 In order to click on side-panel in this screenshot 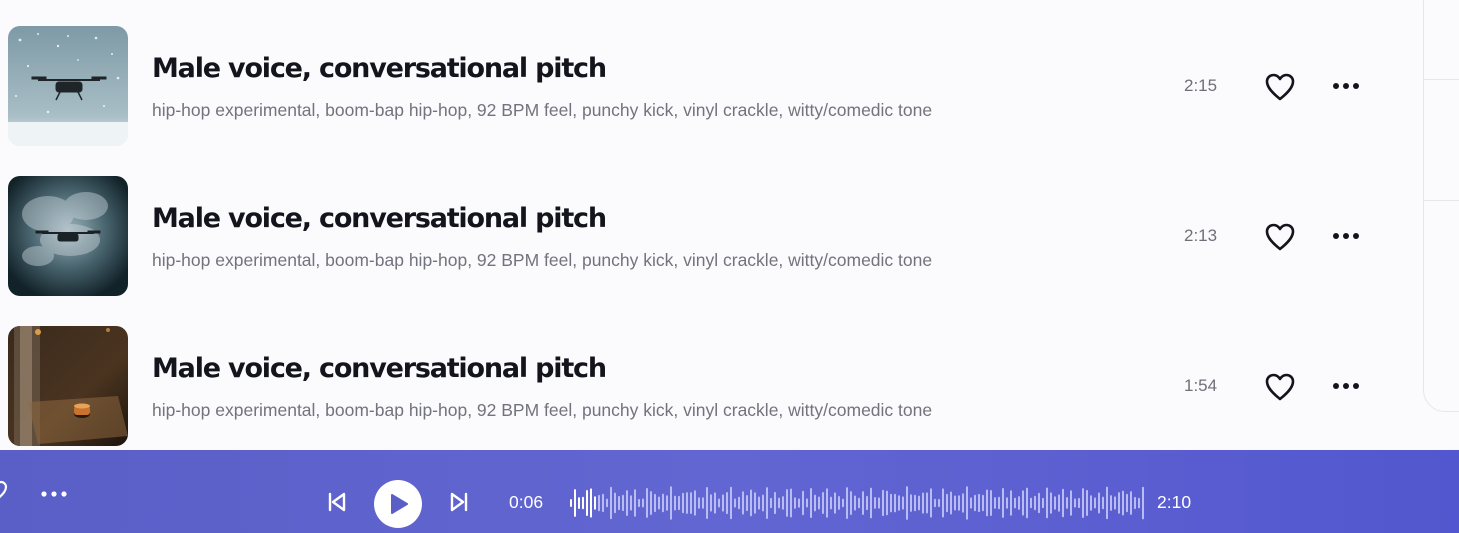, I will do `click(1441, 206)`.